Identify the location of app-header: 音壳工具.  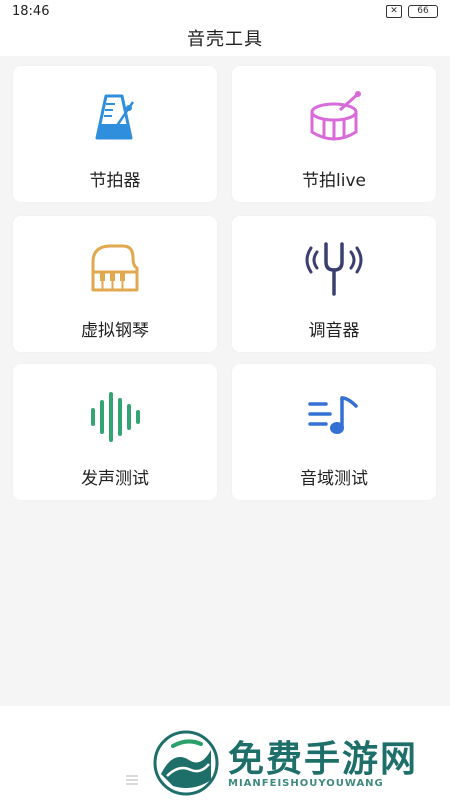
(225, 40).